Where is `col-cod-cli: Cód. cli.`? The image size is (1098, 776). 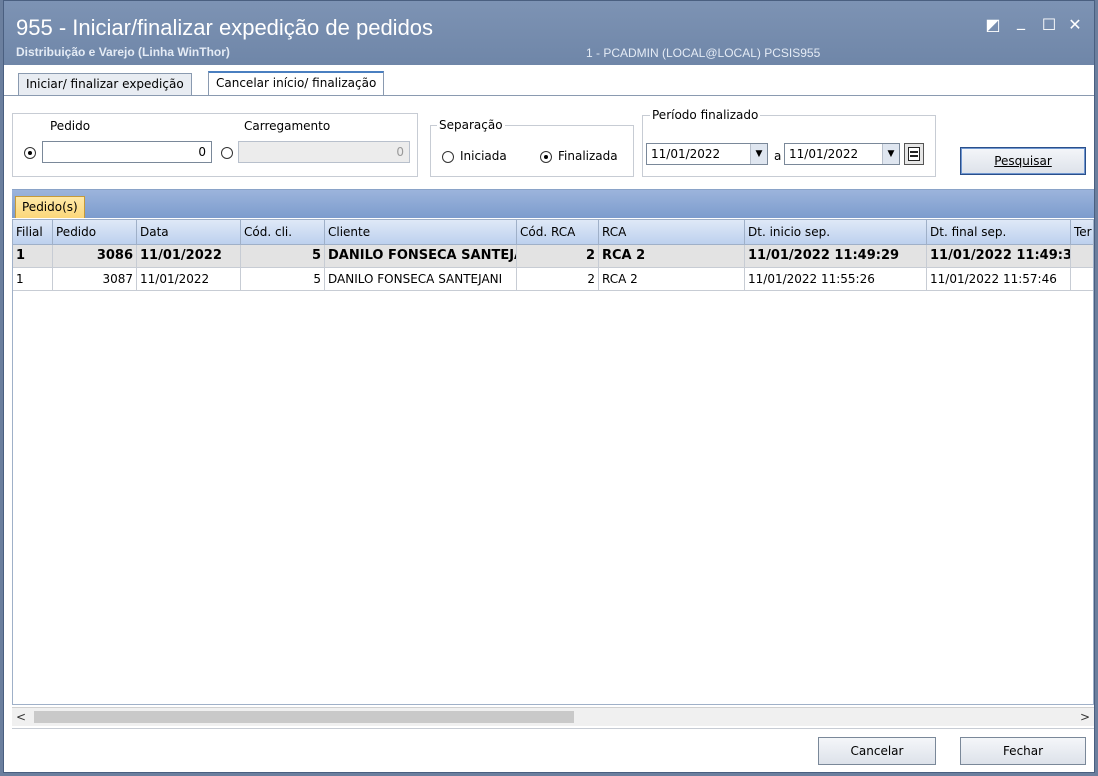 col-cod-cli: Cód. cli. is located at coordinates (283, 232).